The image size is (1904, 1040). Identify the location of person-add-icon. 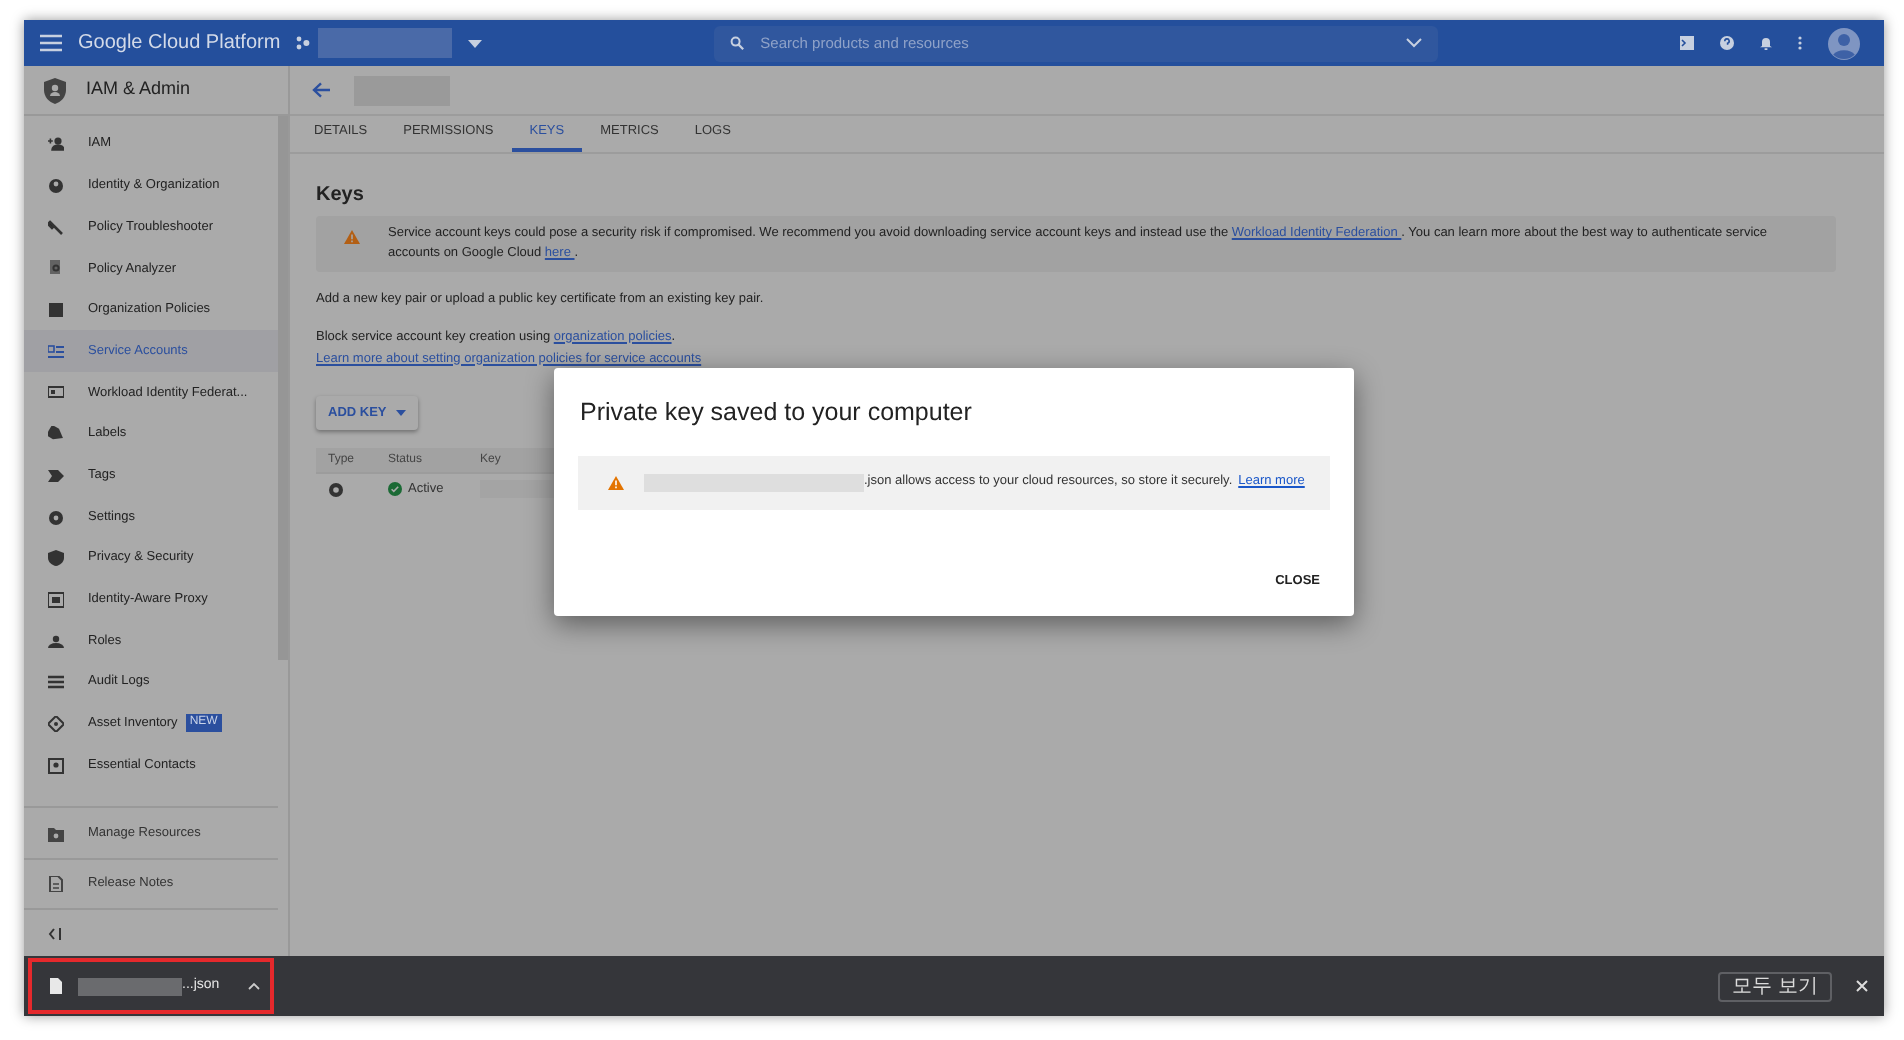
(56, 144).